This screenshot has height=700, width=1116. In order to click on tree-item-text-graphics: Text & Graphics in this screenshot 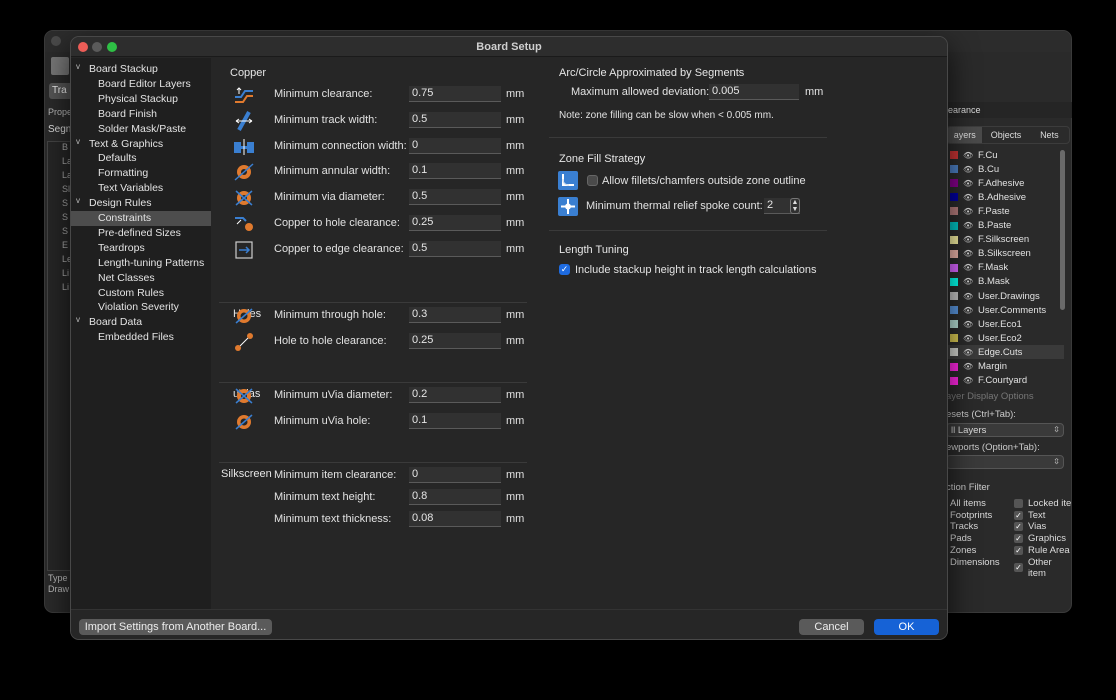, I will do `click(126, 144)`.